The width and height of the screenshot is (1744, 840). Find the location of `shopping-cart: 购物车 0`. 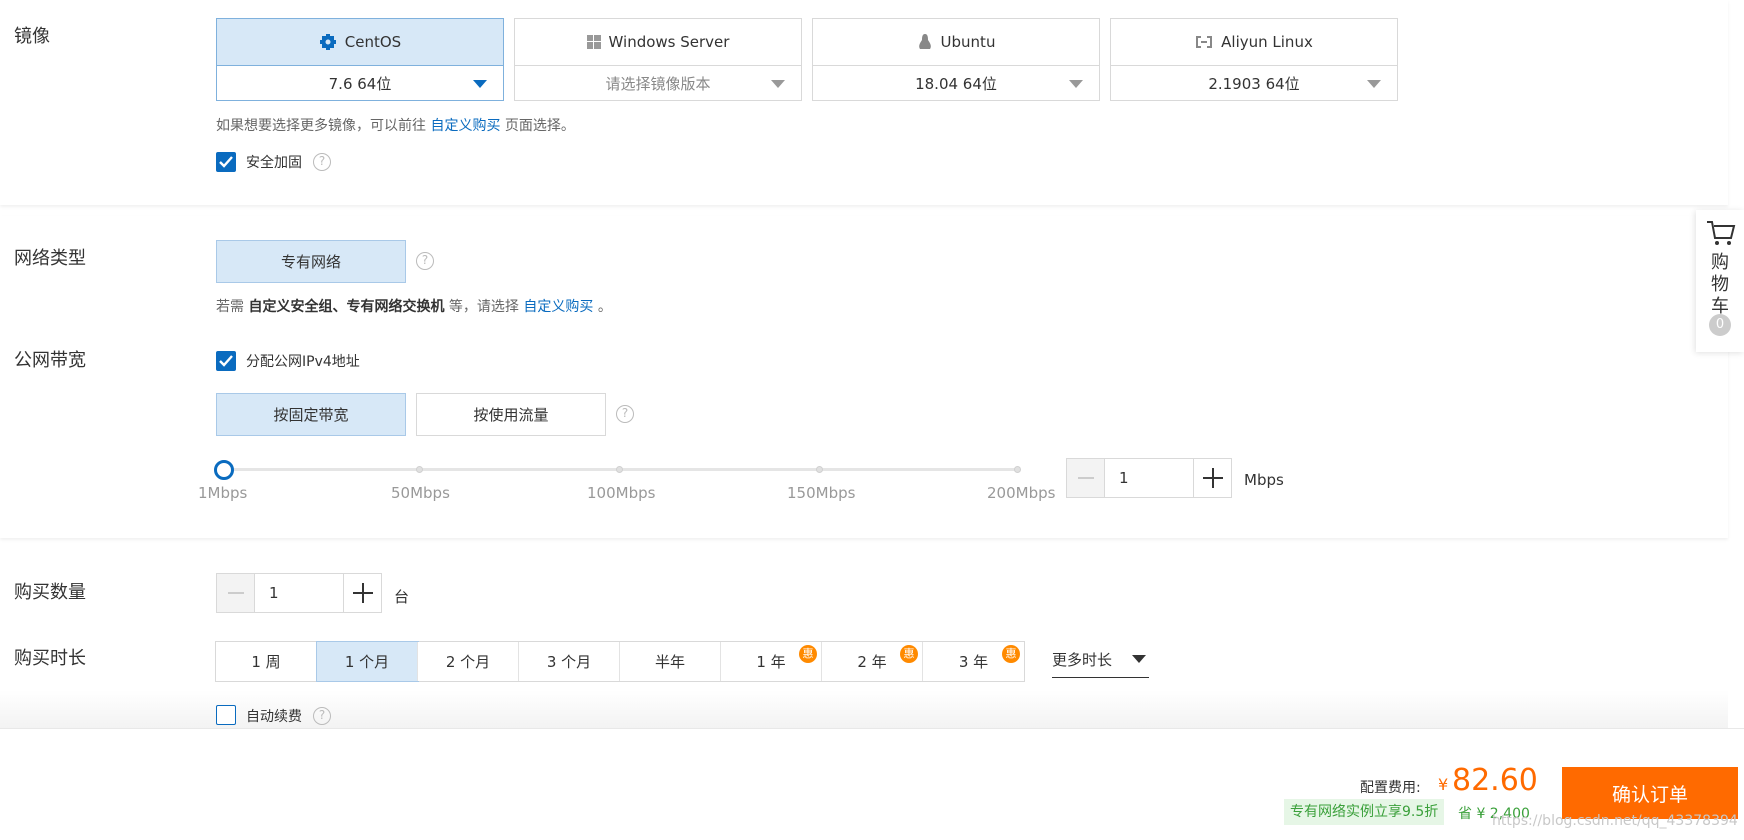

shopping-cart: 购物车 0 is located at coordinates (1720, 281).